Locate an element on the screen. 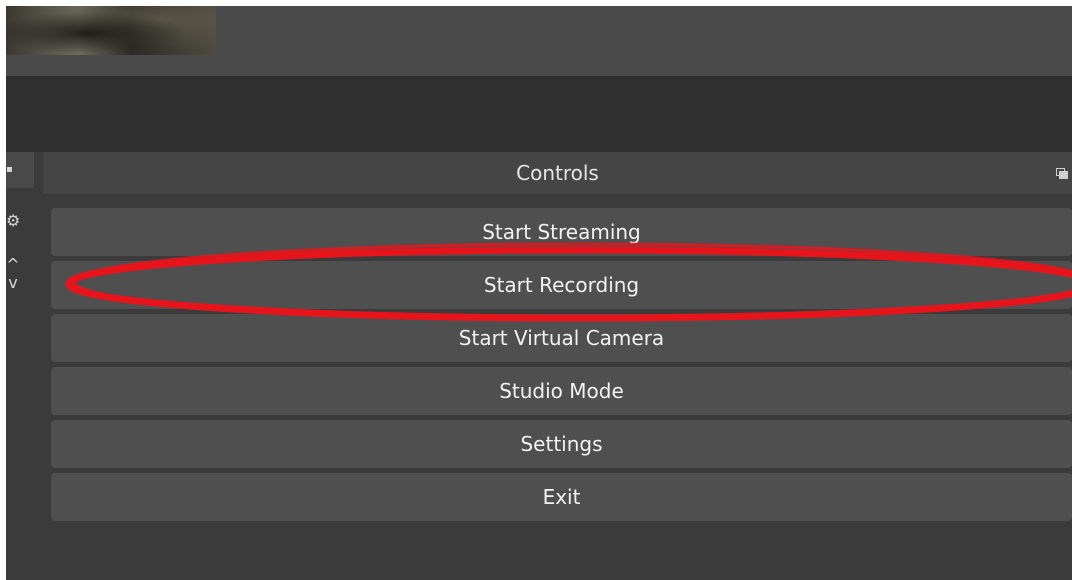 Image resolution: width=1072 pixels, height=580 pixels. studio-mode-button: Studio Mode is located at coordinates (561, 391).